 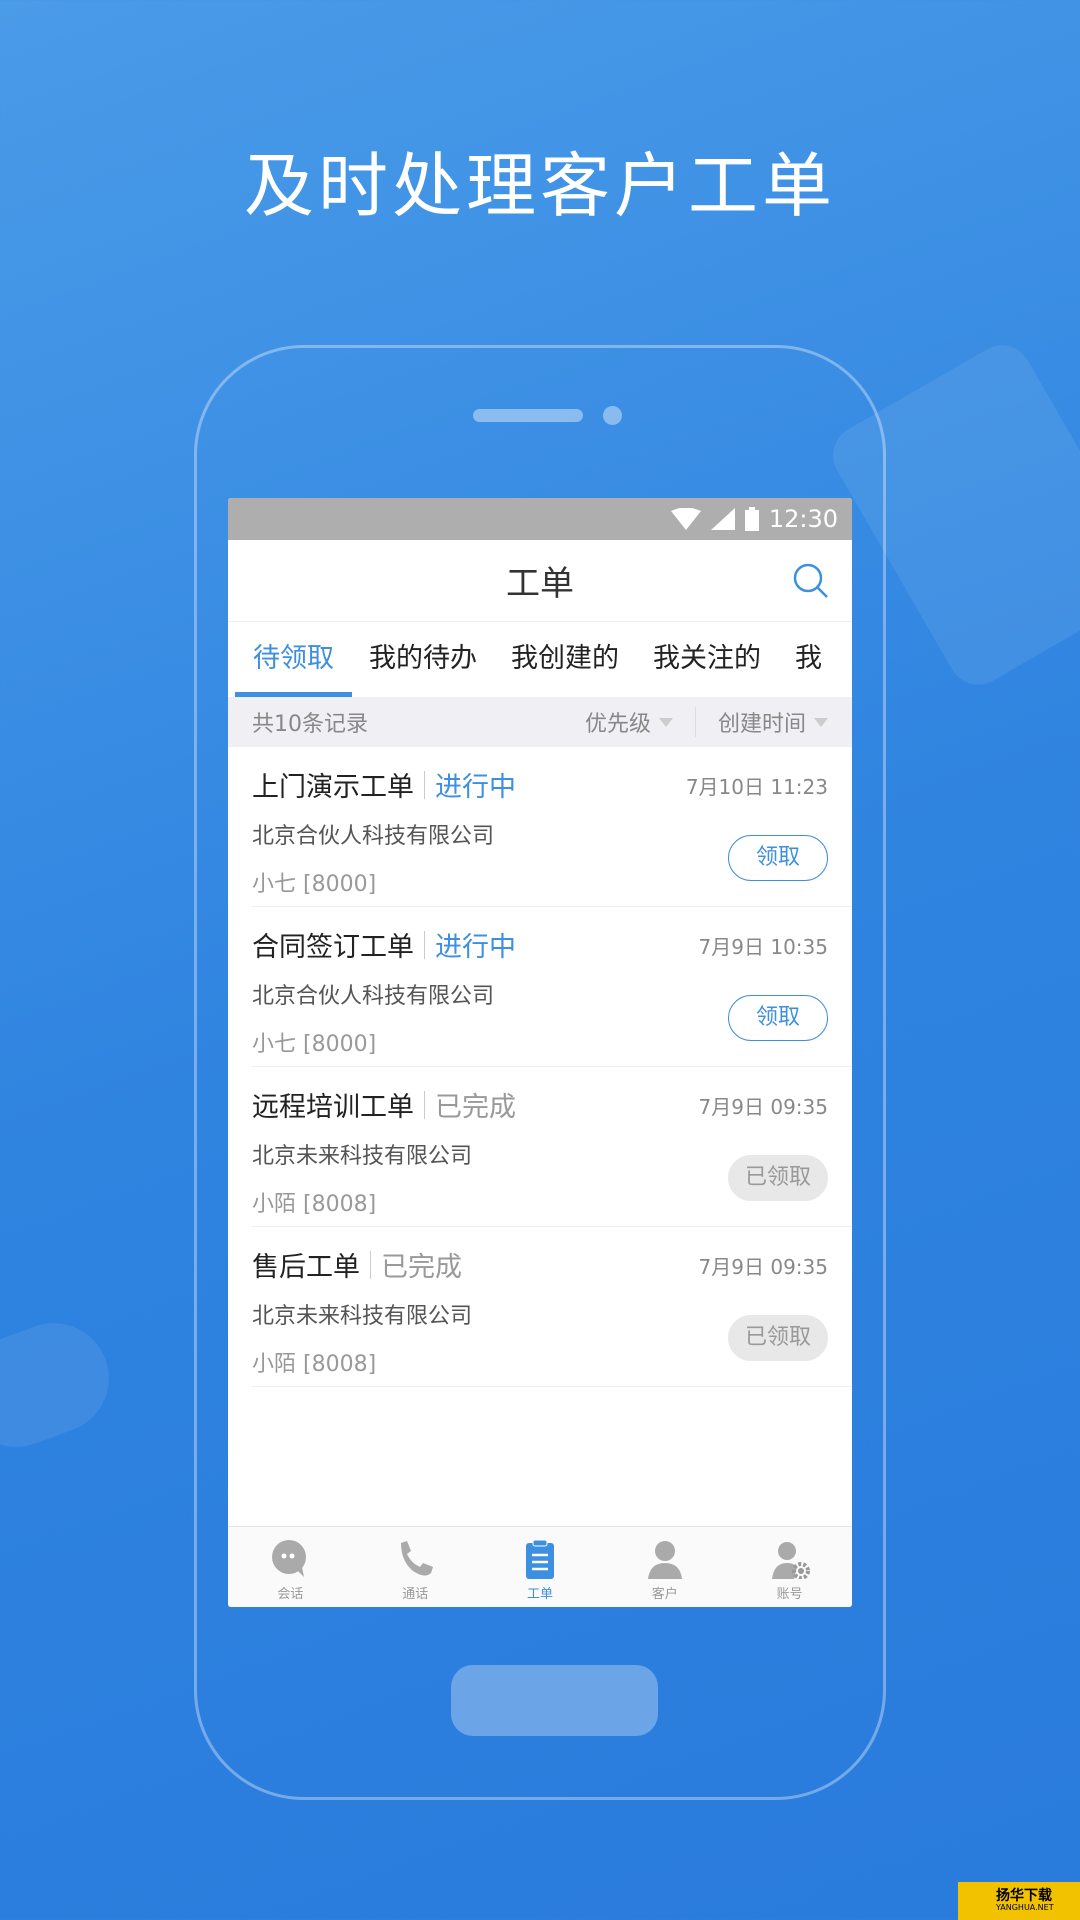 I want to click on clipboard-icon, so click(x=539, y=1559).